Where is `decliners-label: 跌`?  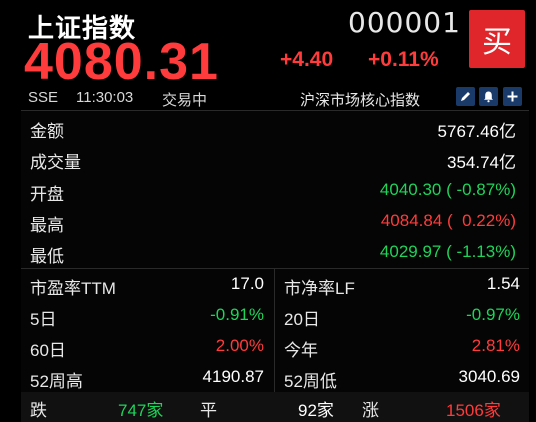
decliners-label: 跌 is located at coordinates (38, 410).